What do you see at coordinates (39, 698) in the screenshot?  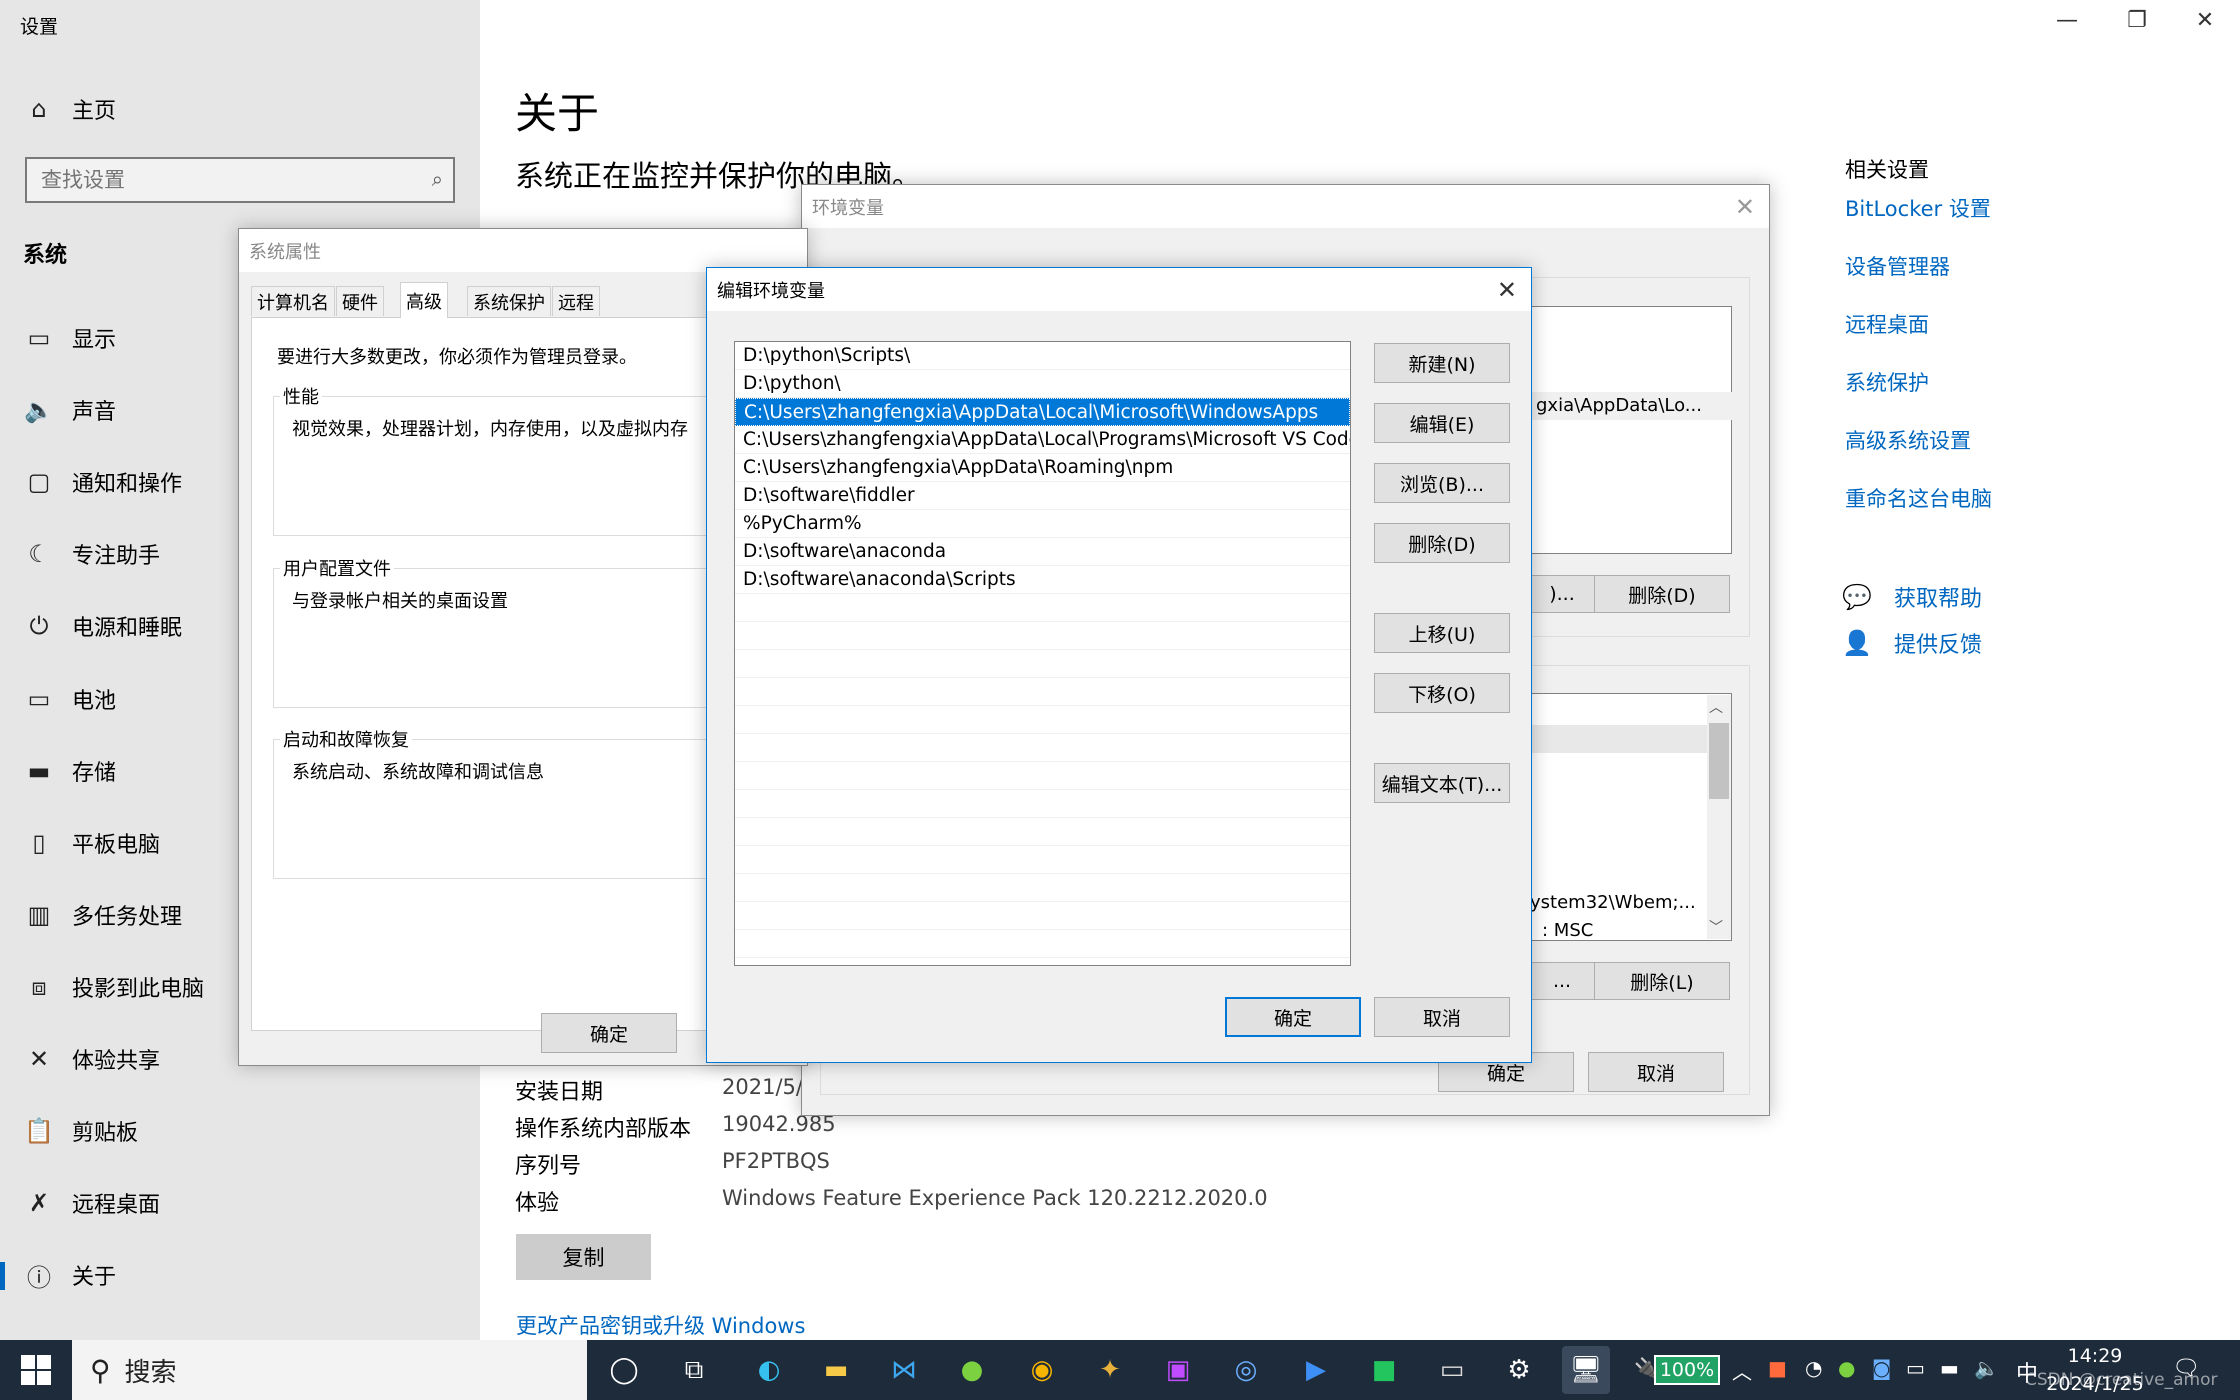 I see `battery-icon: ▭` at bounding box center [39, 698].